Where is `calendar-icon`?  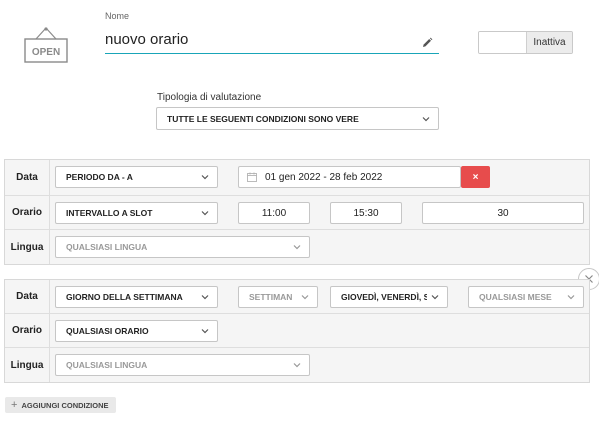
calendar-icon is located at coordinates (252, 177).